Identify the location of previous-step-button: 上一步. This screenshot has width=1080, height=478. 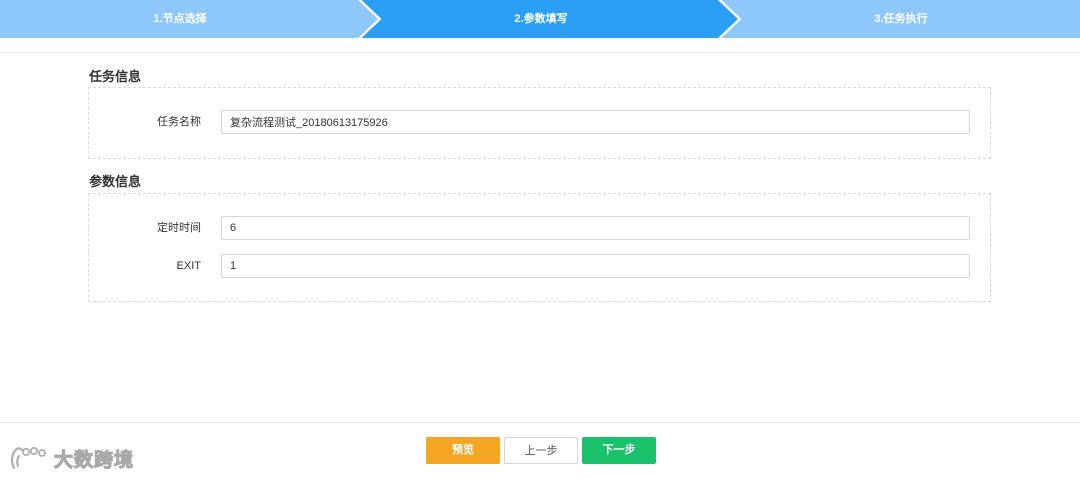
(541, 450).